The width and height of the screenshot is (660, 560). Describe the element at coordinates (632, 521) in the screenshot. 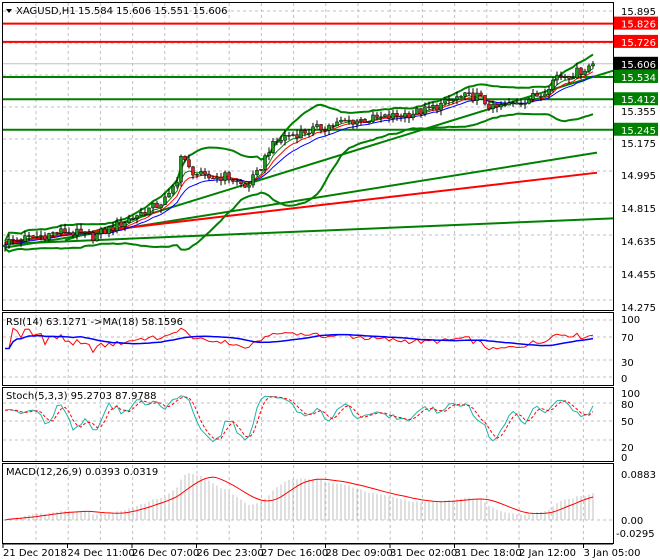

I see `macd-tick: 0.00` at that location.